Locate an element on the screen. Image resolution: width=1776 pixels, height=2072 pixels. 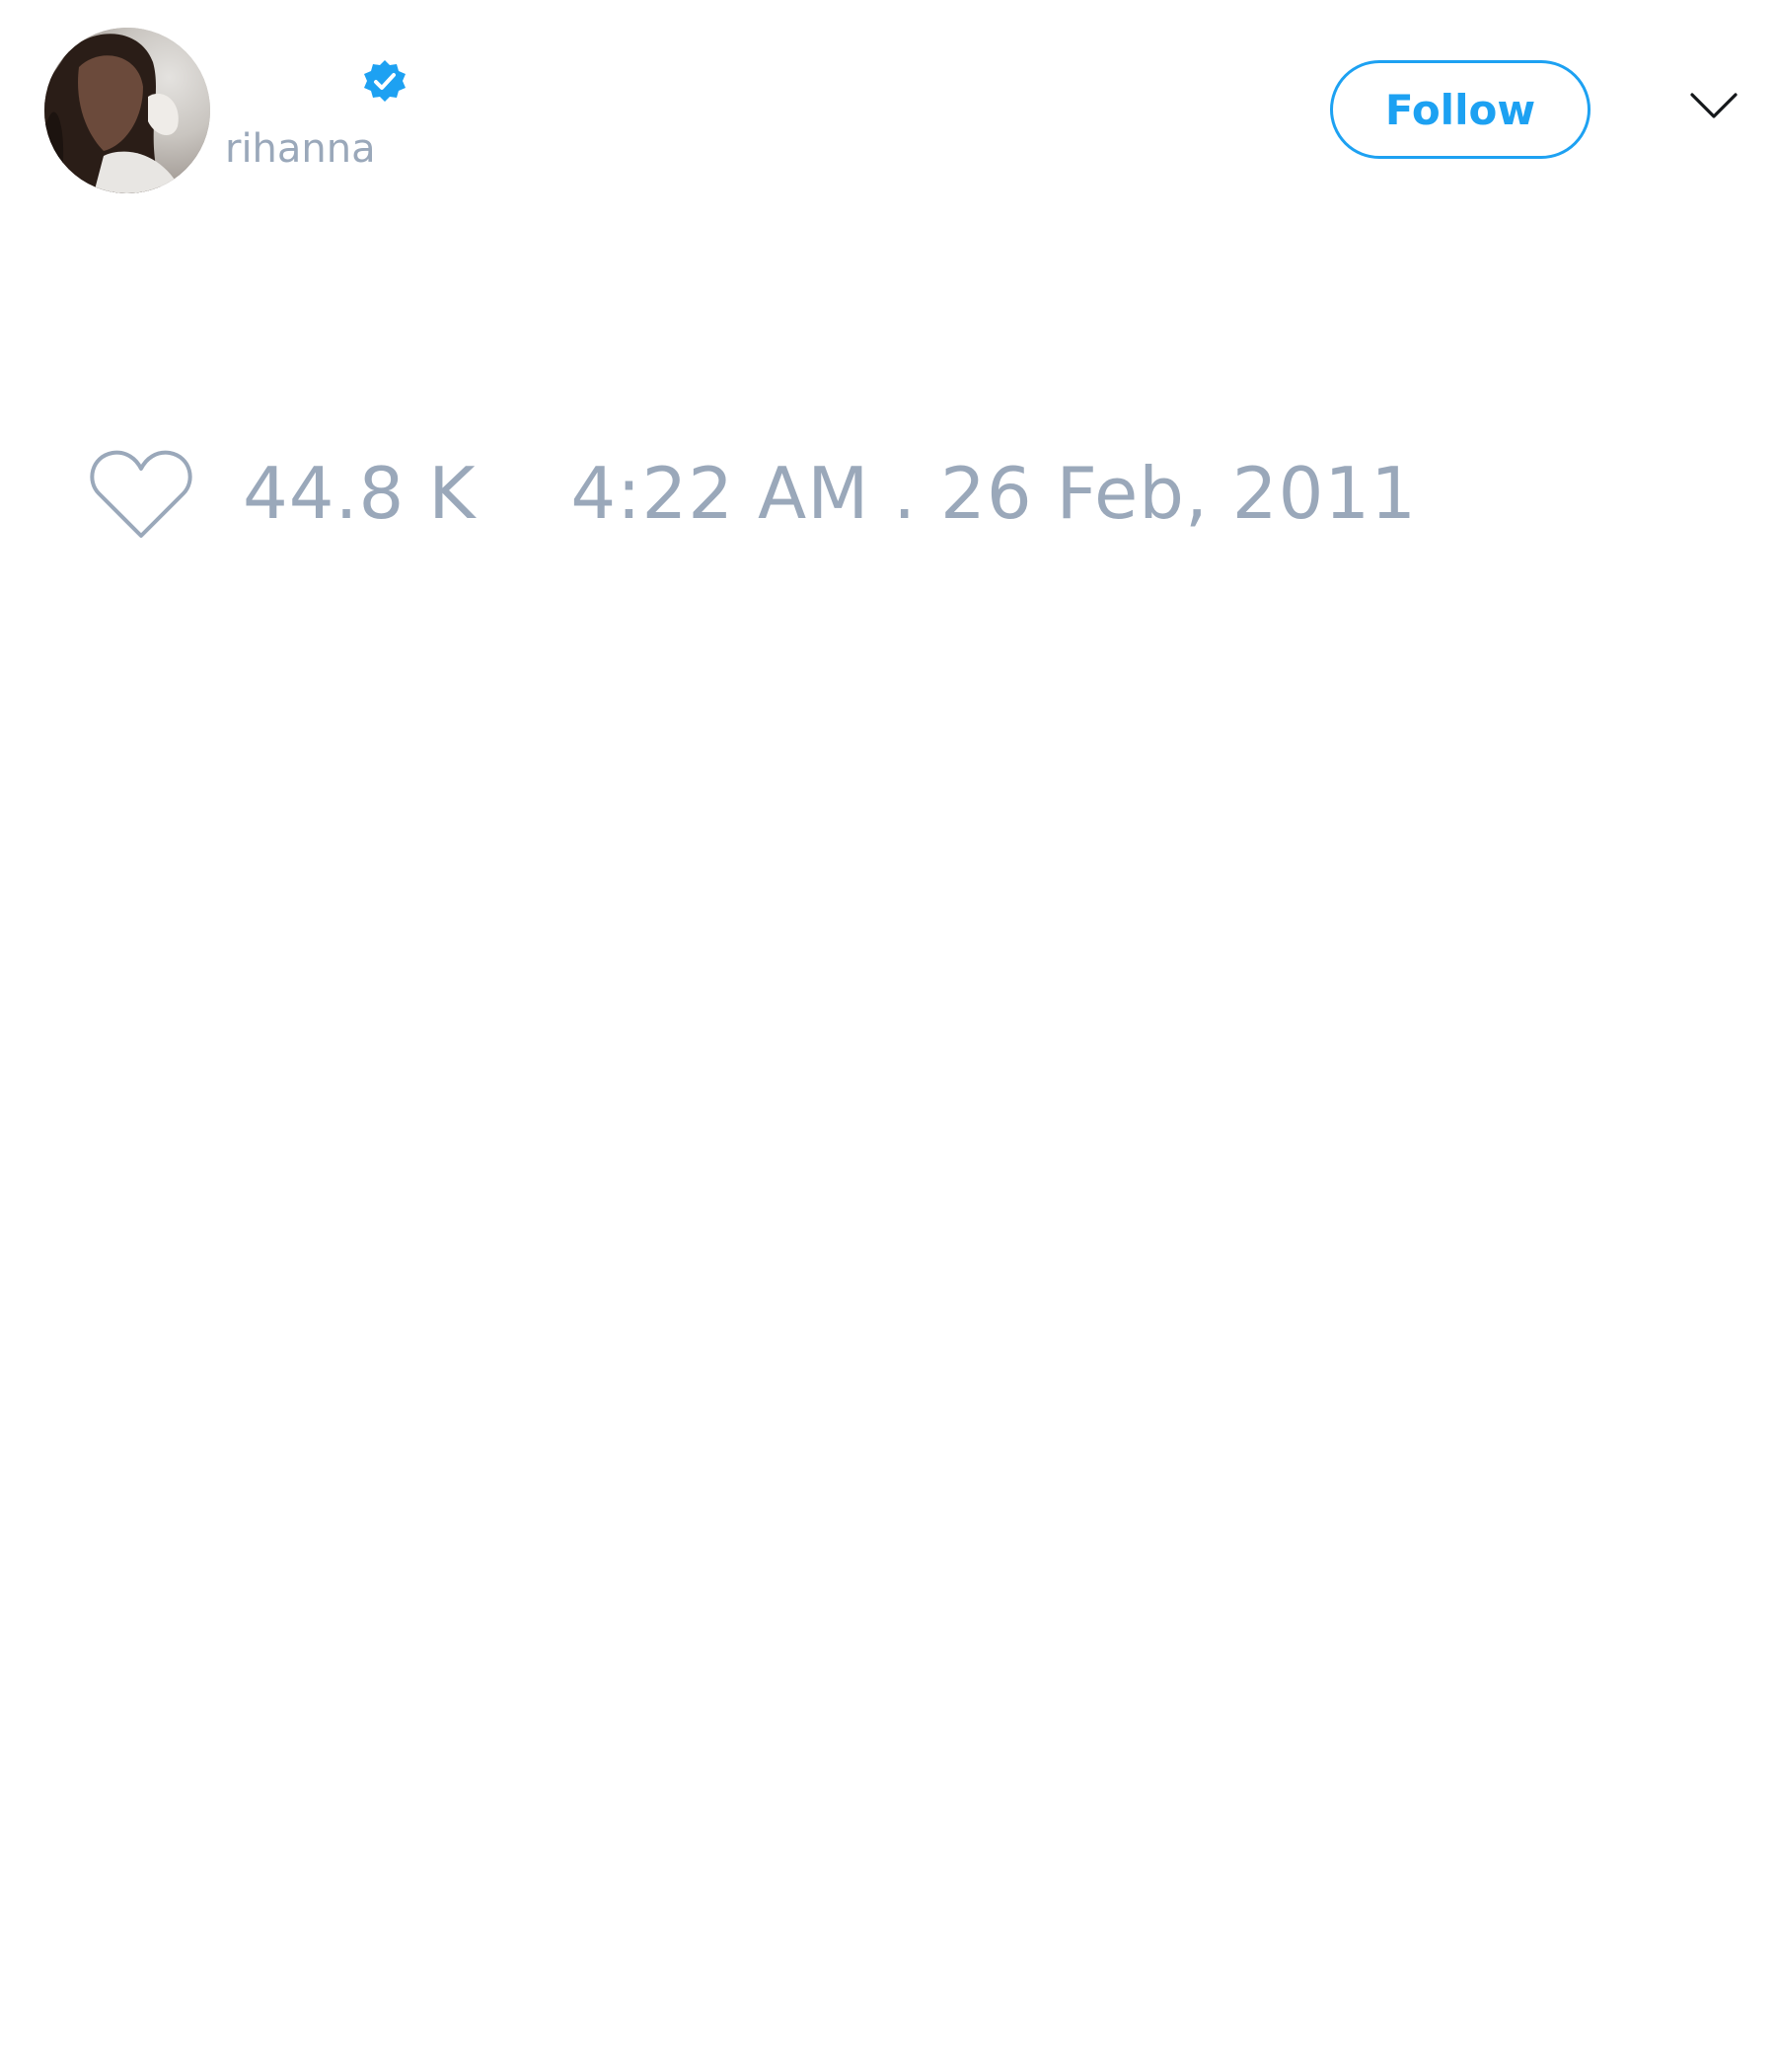
tweet-stats: 44.8 K 4:22 AM . 26 Feb, 2011 is located at coordinates (753, 494).